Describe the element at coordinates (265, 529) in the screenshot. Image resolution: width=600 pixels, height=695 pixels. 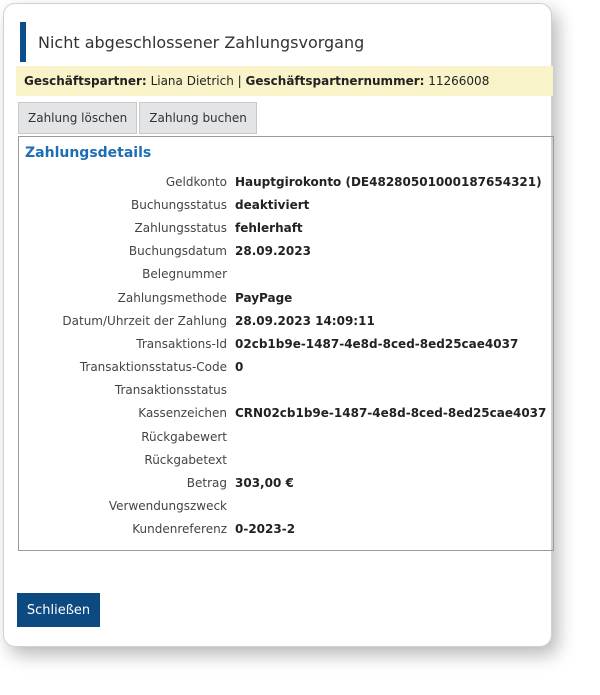
I see `detail-value: 0-2023-2` at that location.